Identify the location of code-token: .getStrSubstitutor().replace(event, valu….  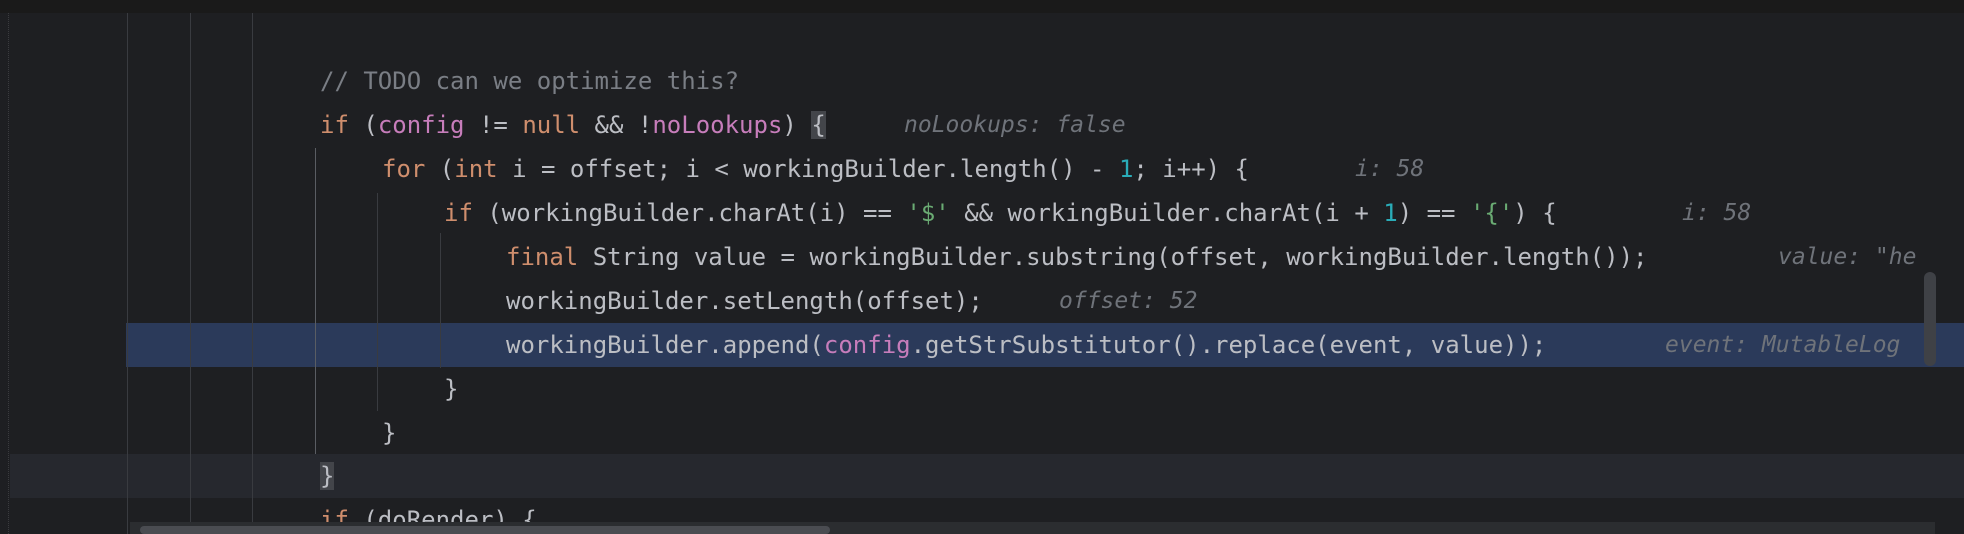
(1228, 345).